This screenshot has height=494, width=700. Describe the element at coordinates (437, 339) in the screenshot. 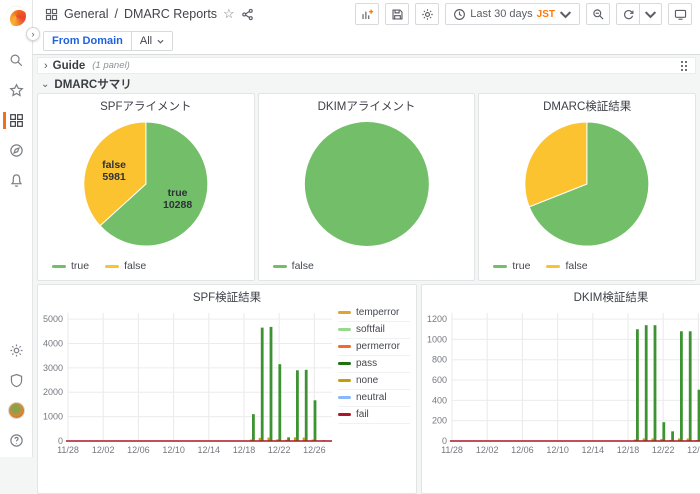

I see `svg-text: 1000` at that location.